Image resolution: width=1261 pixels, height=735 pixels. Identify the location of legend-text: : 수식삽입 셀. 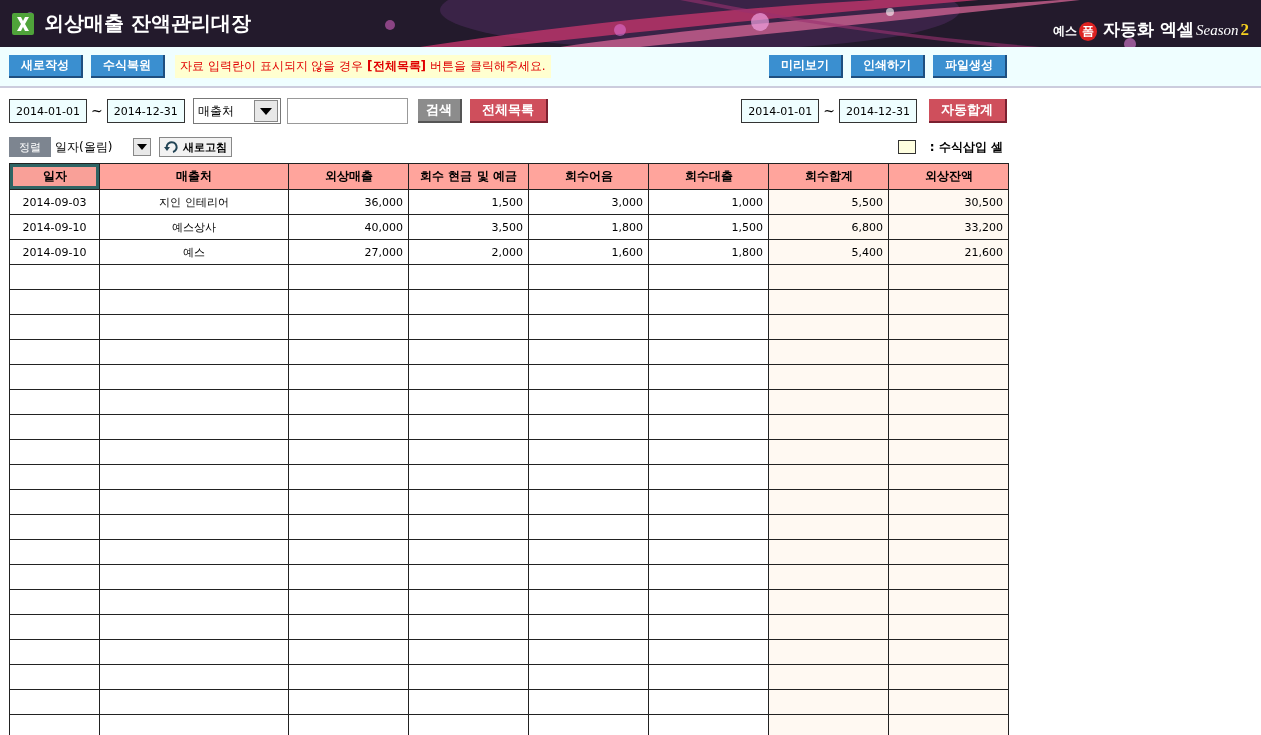
(966, 147).